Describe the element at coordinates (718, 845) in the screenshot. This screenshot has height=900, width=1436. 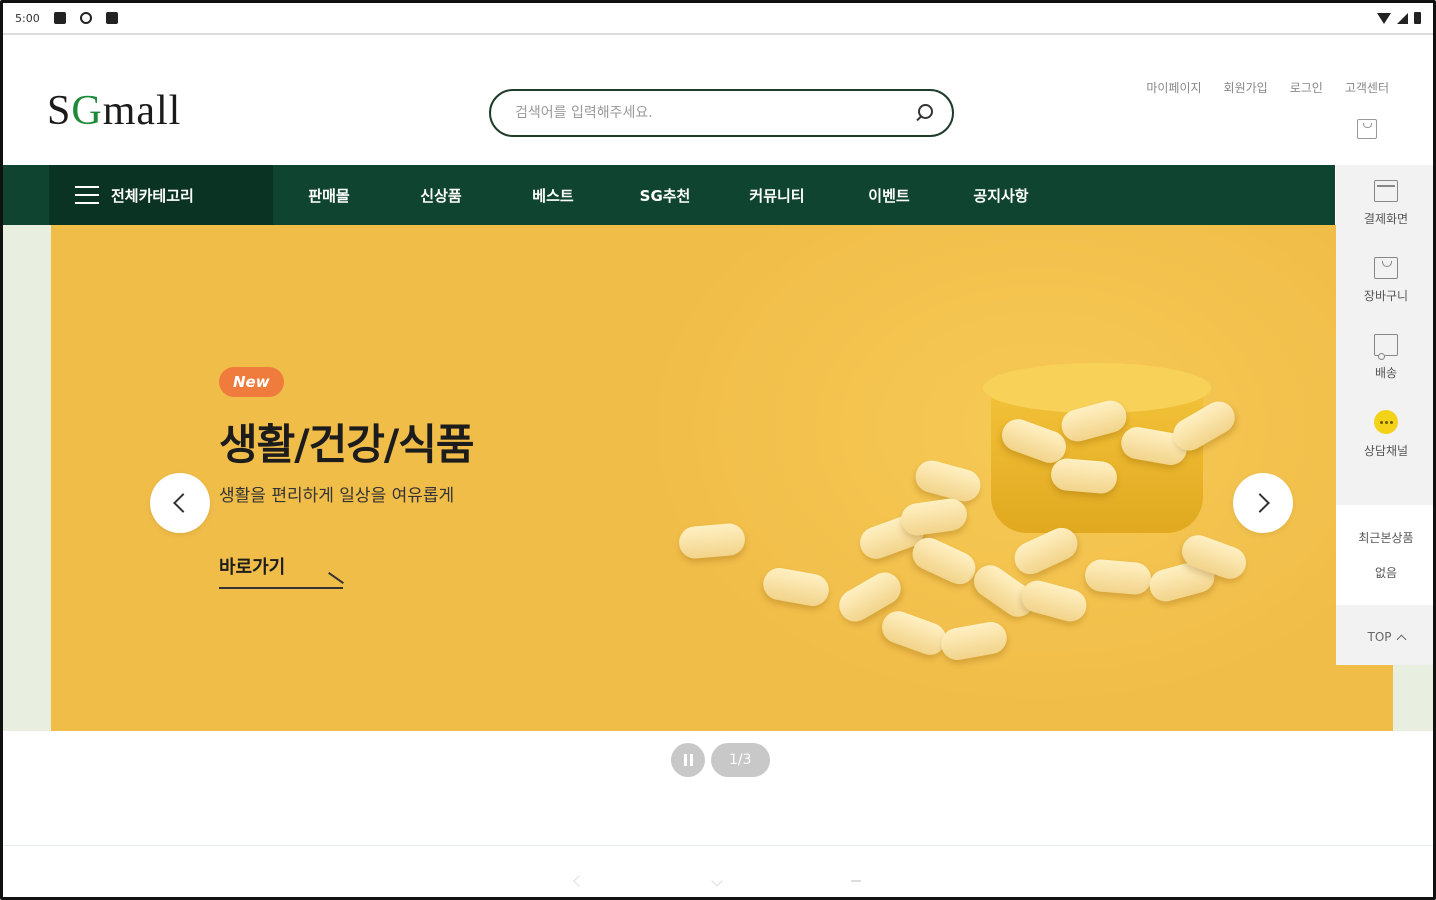
I see `footer-divider` at that location.